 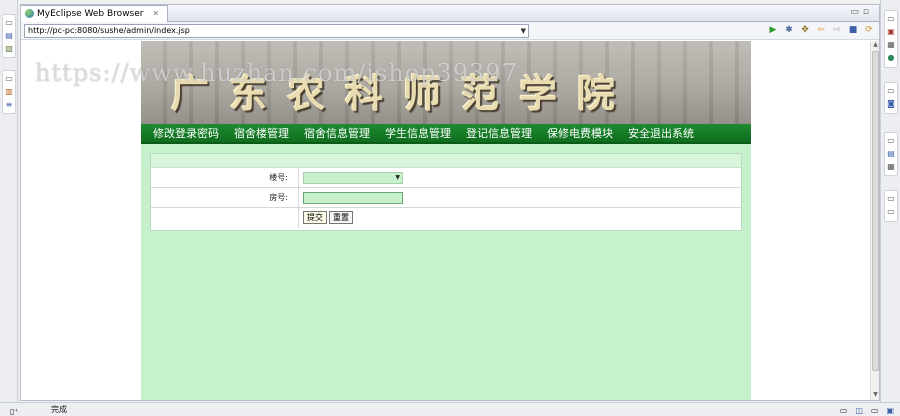 What do you see at coordinates (661, 133) in the screenshot?
I see `nav-item-logout: 安全退出系统` at bounding box center [661, 133].